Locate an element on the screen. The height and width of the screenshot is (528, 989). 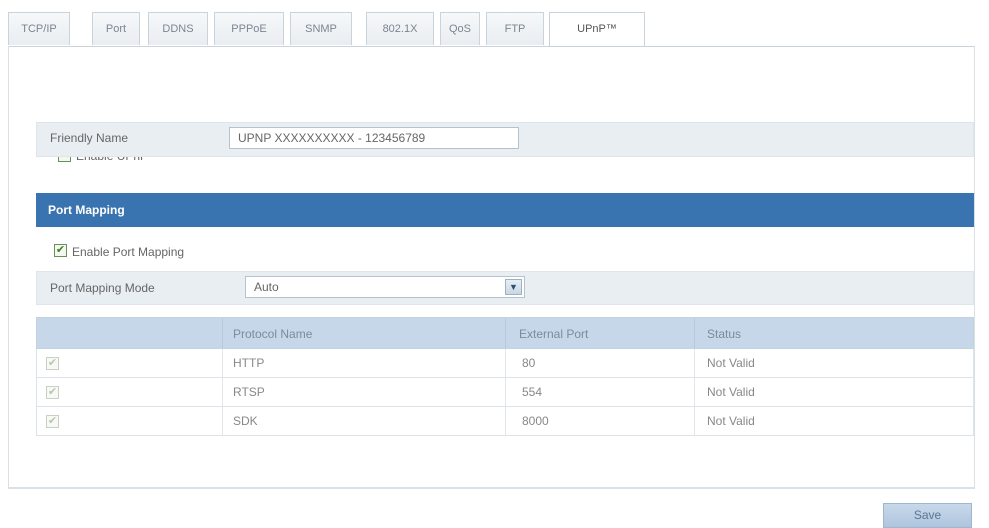
save-button: Save is located at coordinates (927, 515).